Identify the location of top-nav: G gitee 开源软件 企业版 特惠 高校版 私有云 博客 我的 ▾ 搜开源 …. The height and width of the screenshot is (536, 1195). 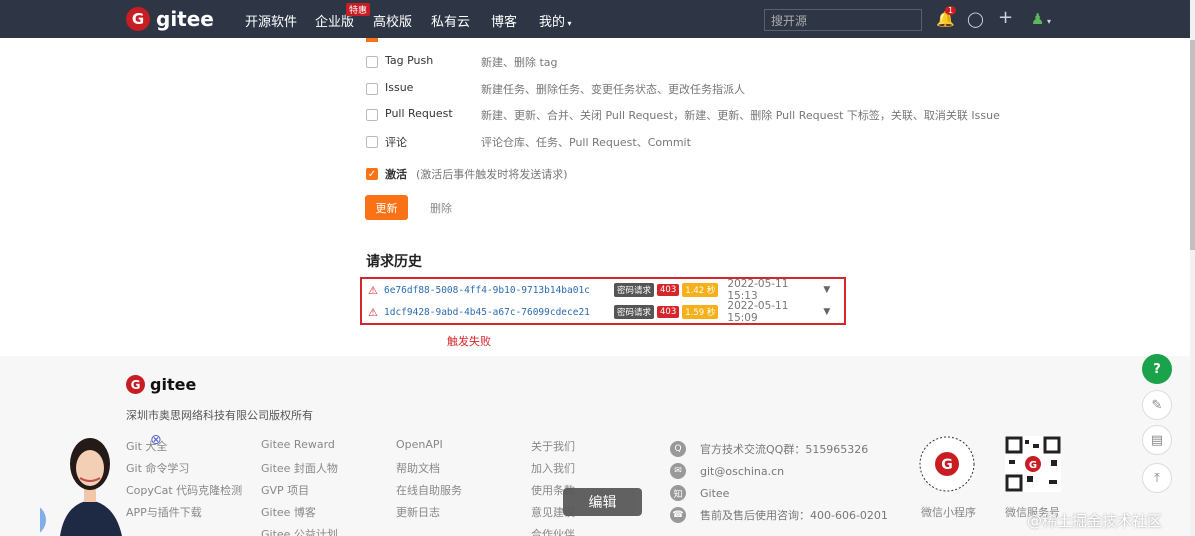
(595, 19).